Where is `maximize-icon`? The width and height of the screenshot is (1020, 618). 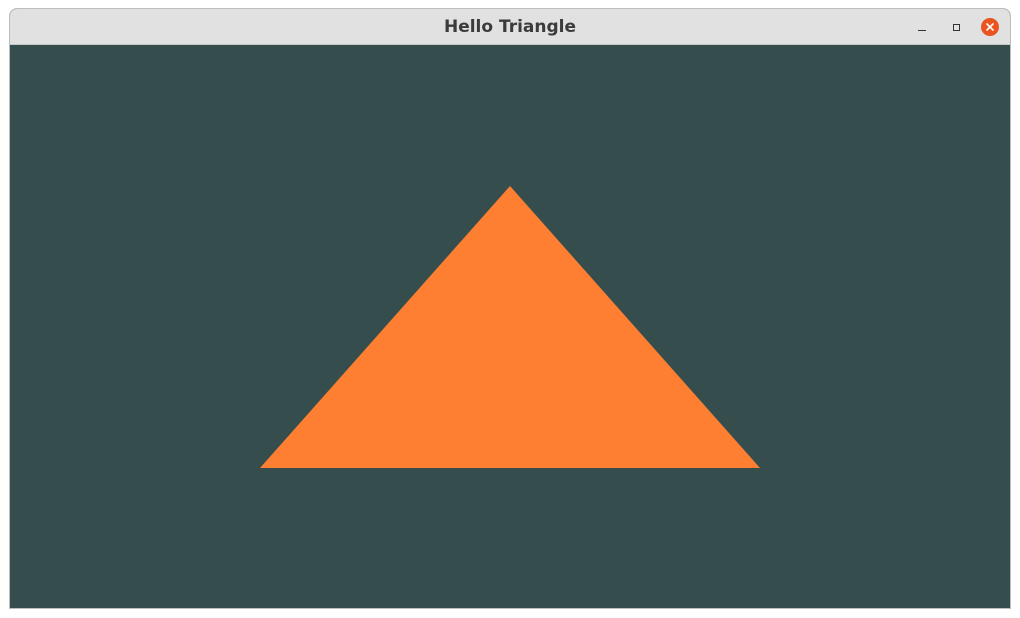 maximize-icon is located at coordinates (956, 27).